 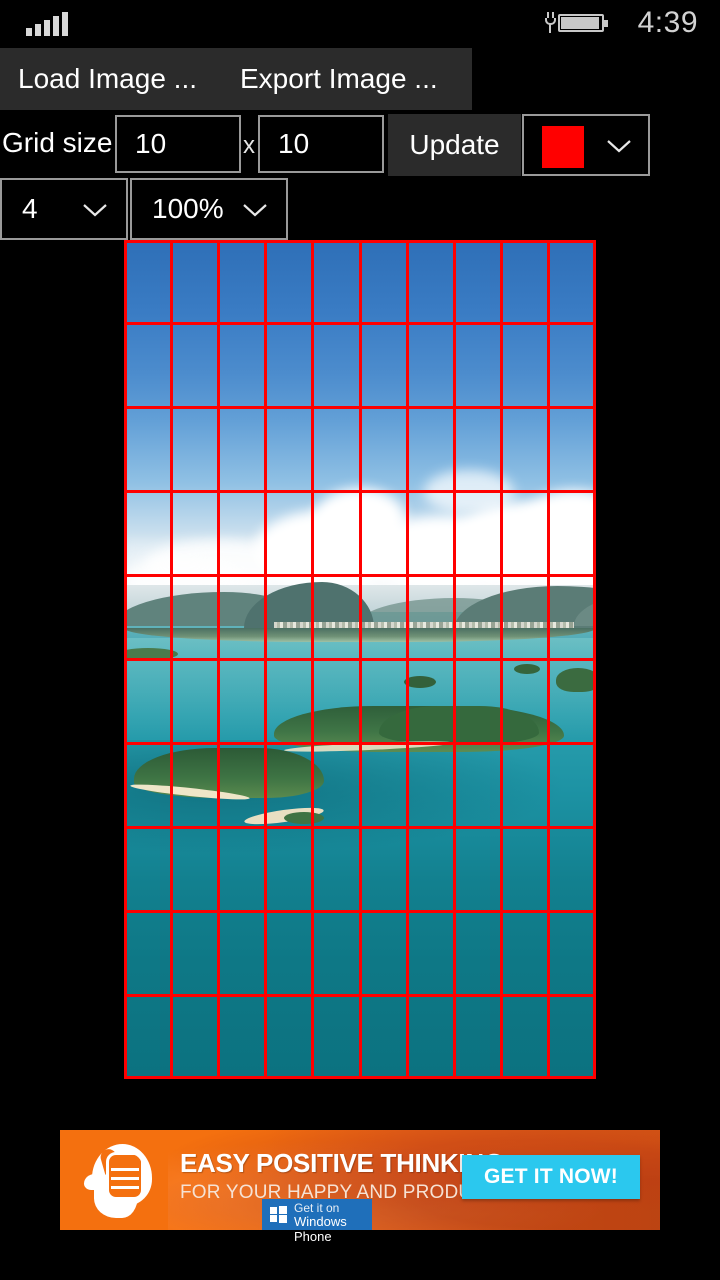 What do you see at coordinates (360, 23) in the screenshot?
I see `status-bar: 4:39` at bounding box center [360, 23].